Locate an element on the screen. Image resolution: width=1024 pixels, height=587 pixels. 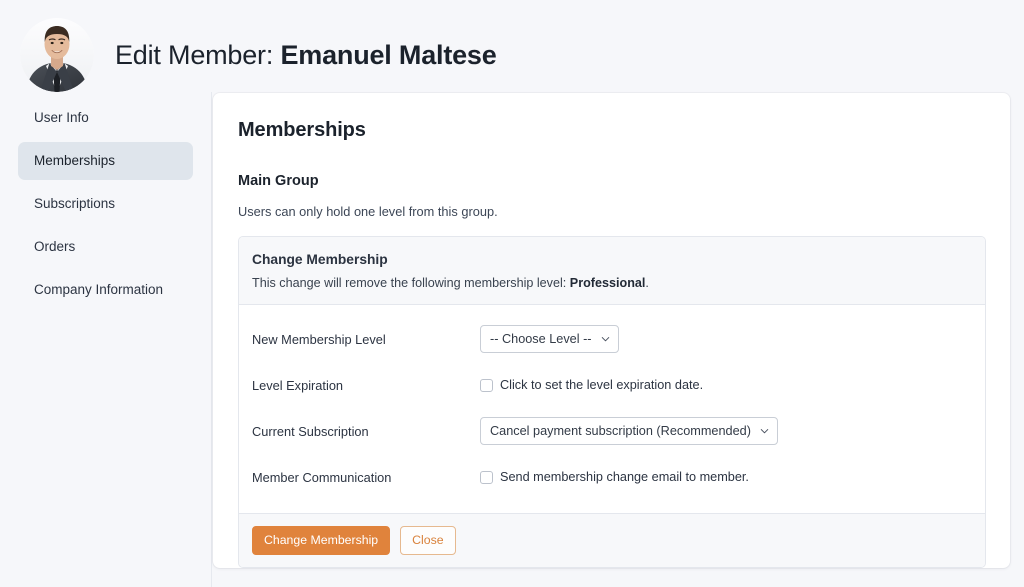
member-communication-check-line: Send membership change email to member. is located at coordinates (614, 477).